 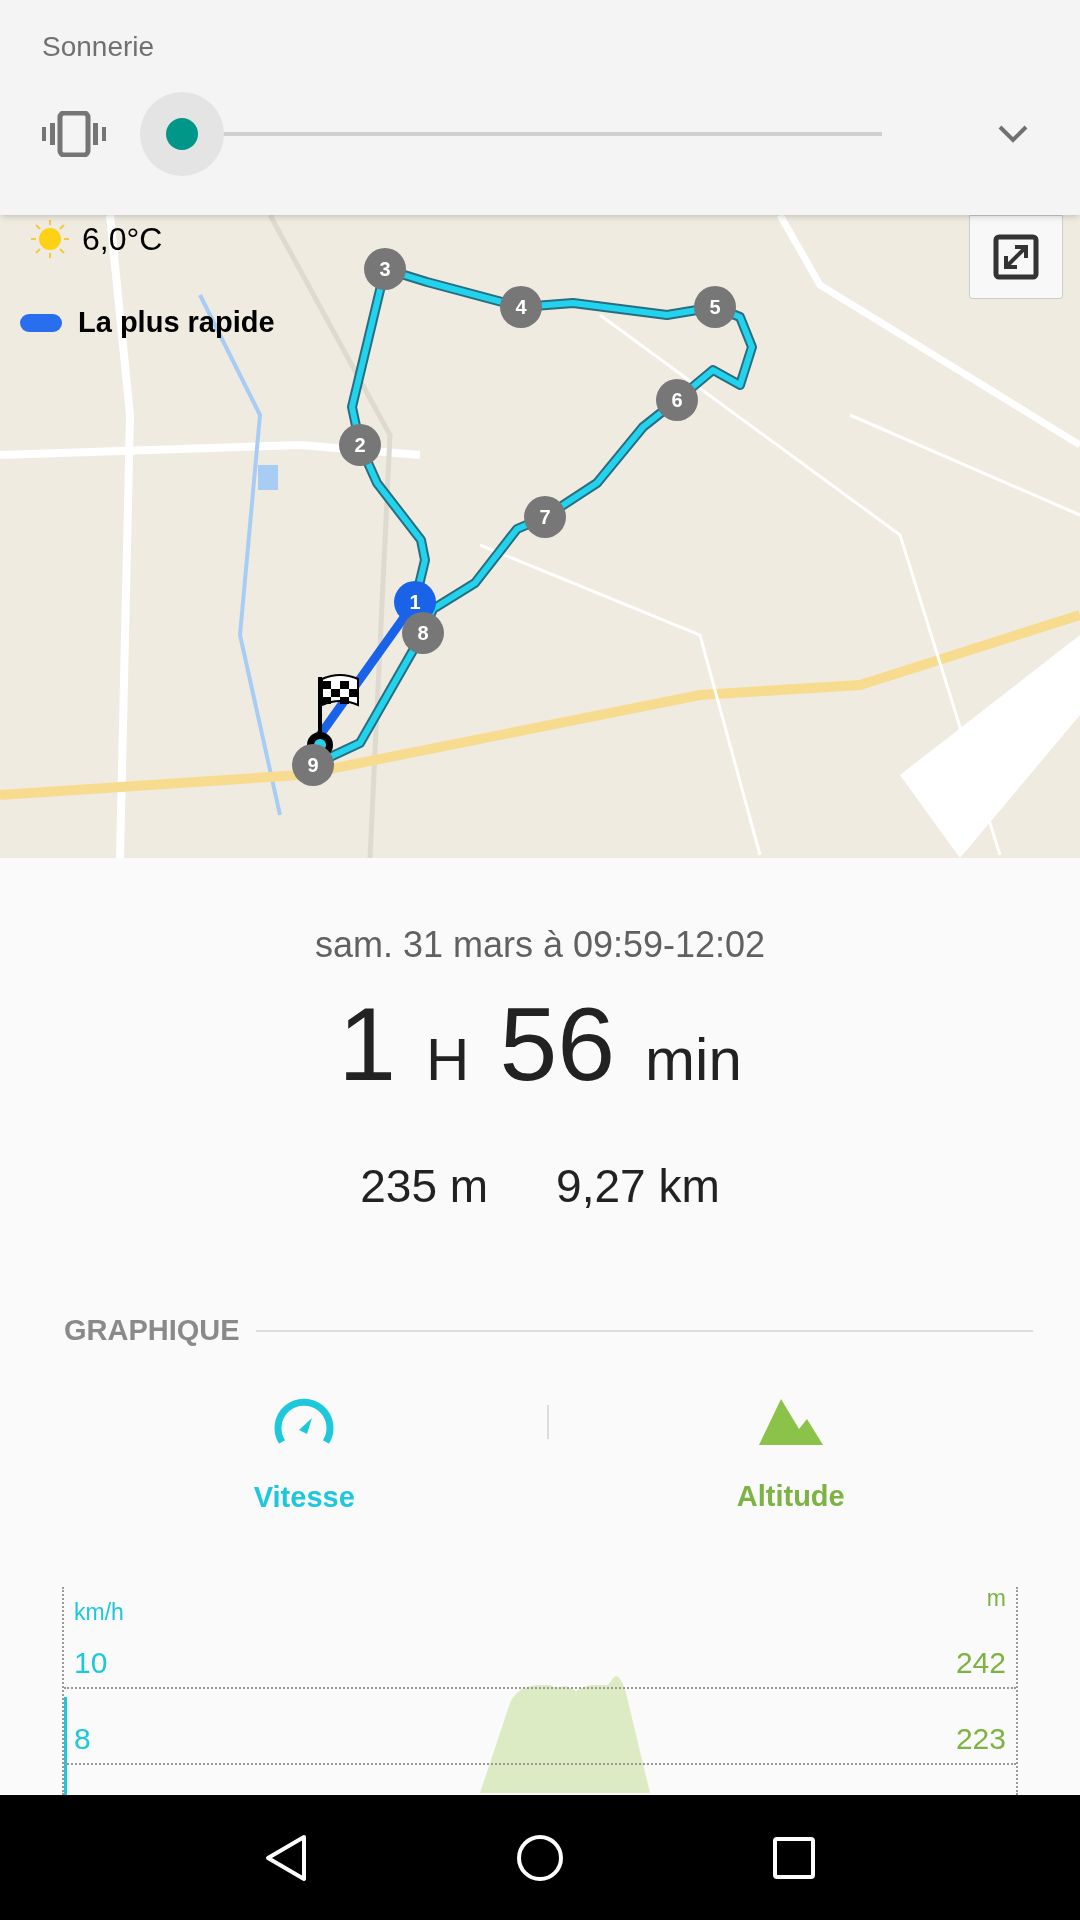 What do you see at coordinates (122, 239) in the screenshot?
I see `temperature: 6,0°C` at bounding box center [122, 239].